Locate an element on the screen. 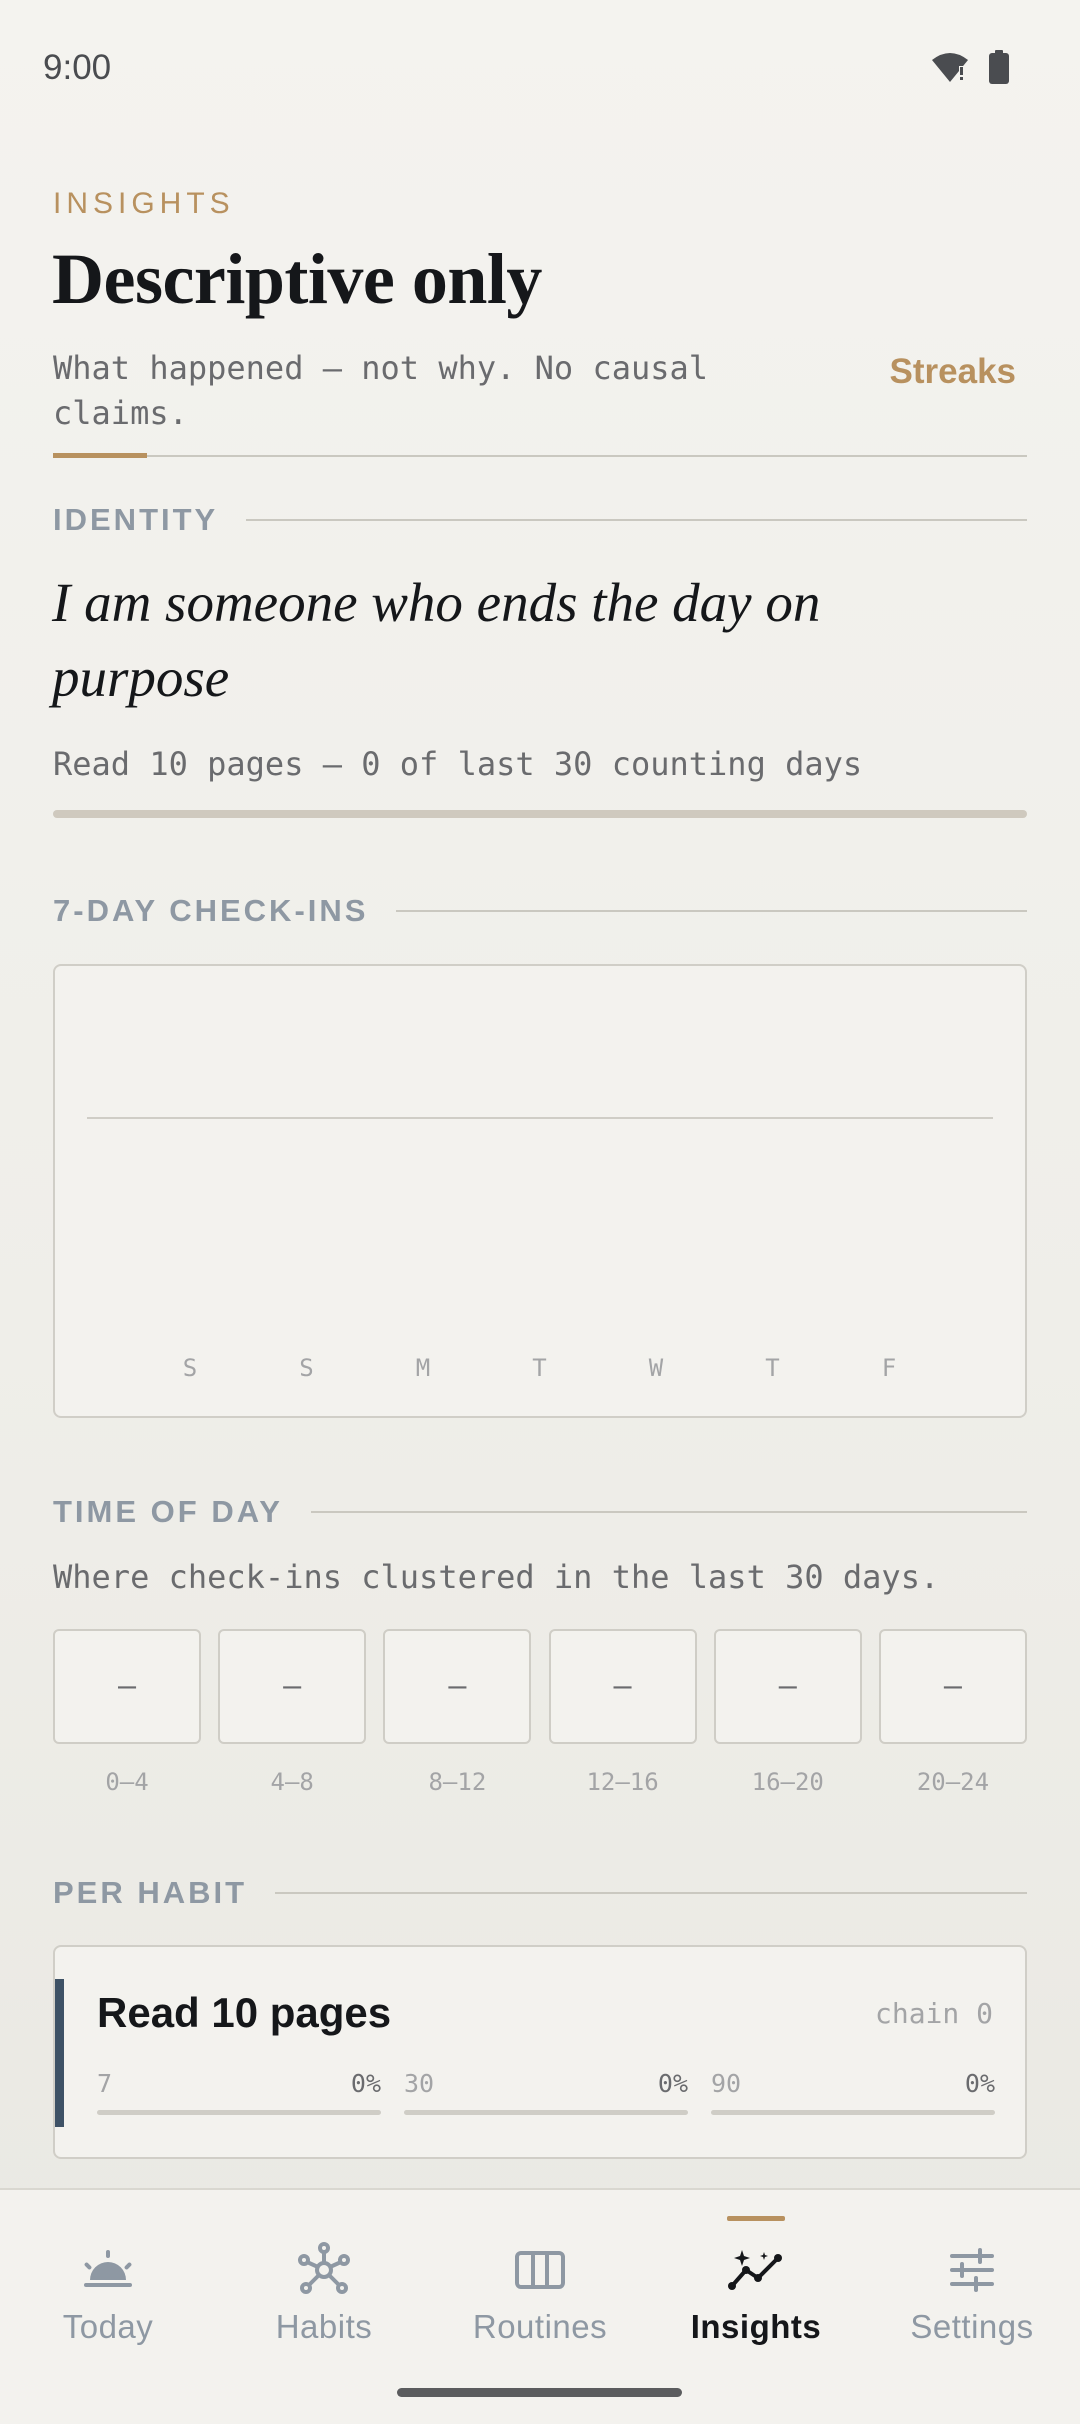  habit-window: 90 0% is located at coordinates (853, 2092).